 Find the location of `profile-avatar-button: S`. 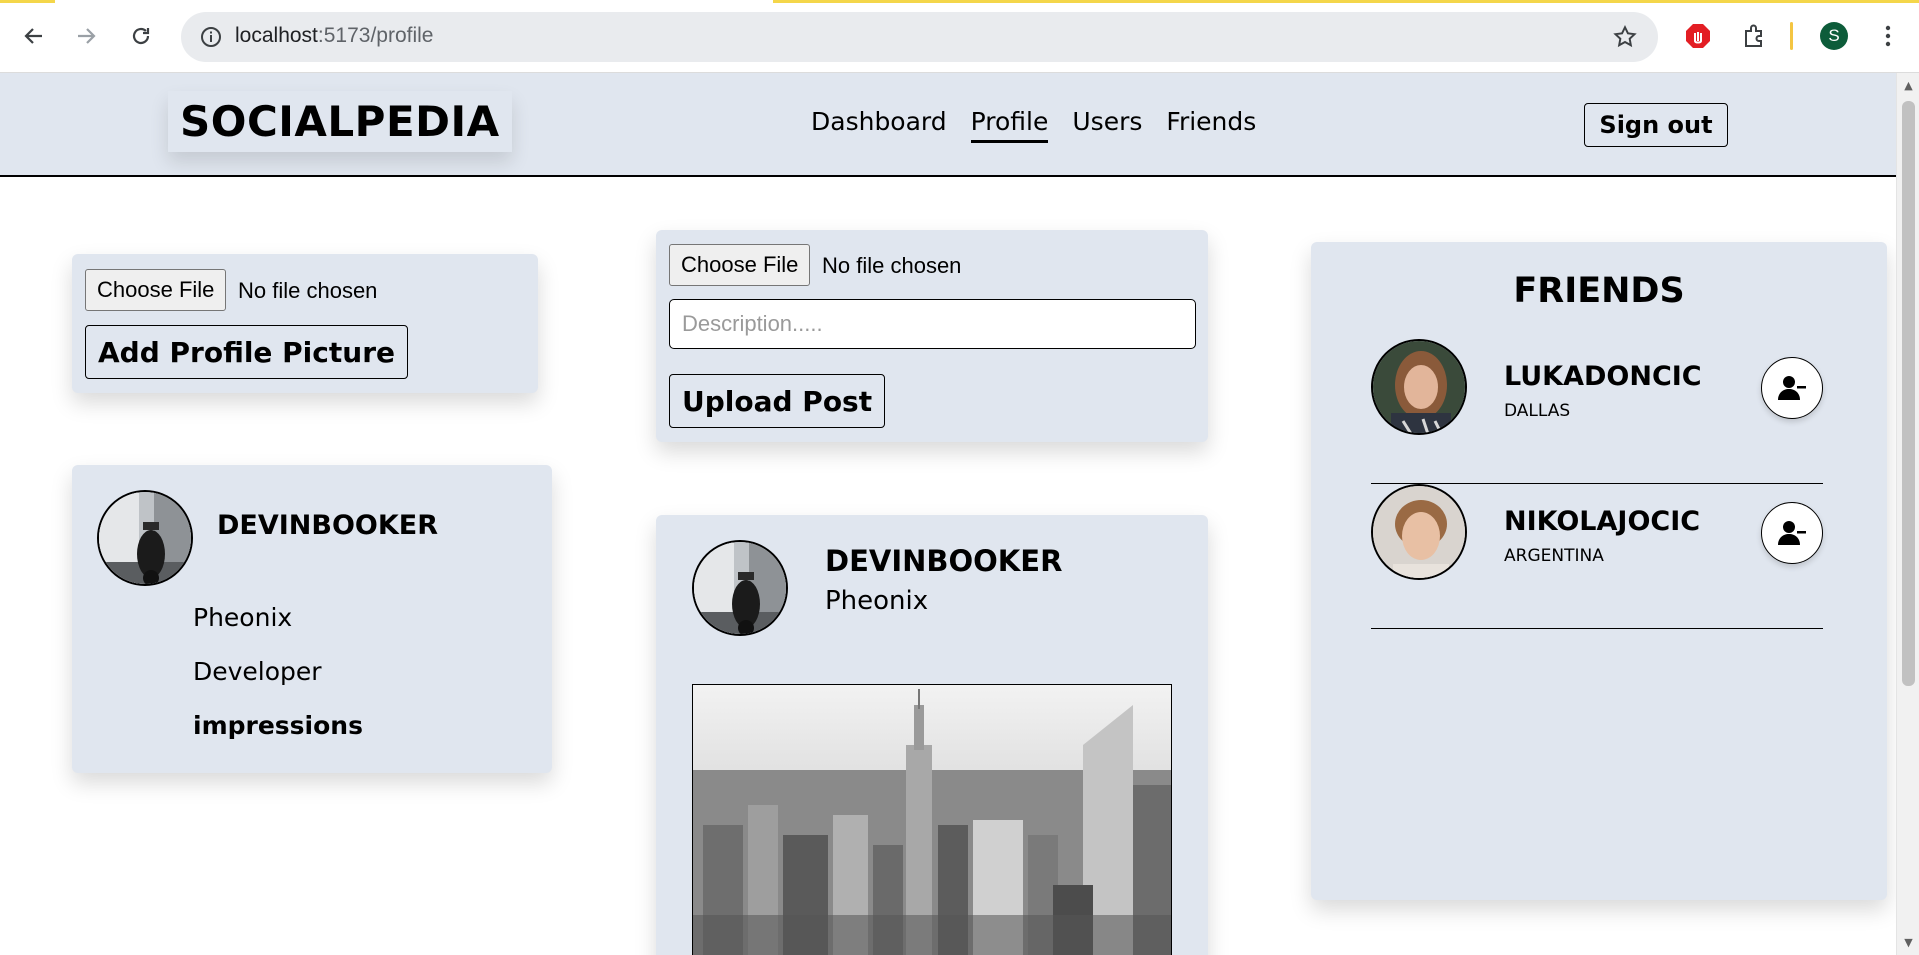

profile-avatar-button: S is located at coordinates (1834, 36).